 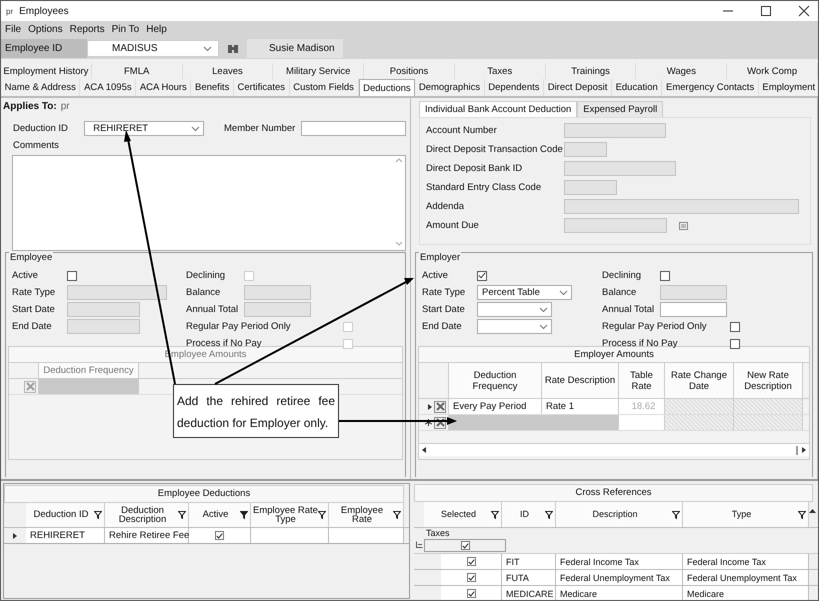 I want to click on menu-item: Options, so click(x=45, y=29).